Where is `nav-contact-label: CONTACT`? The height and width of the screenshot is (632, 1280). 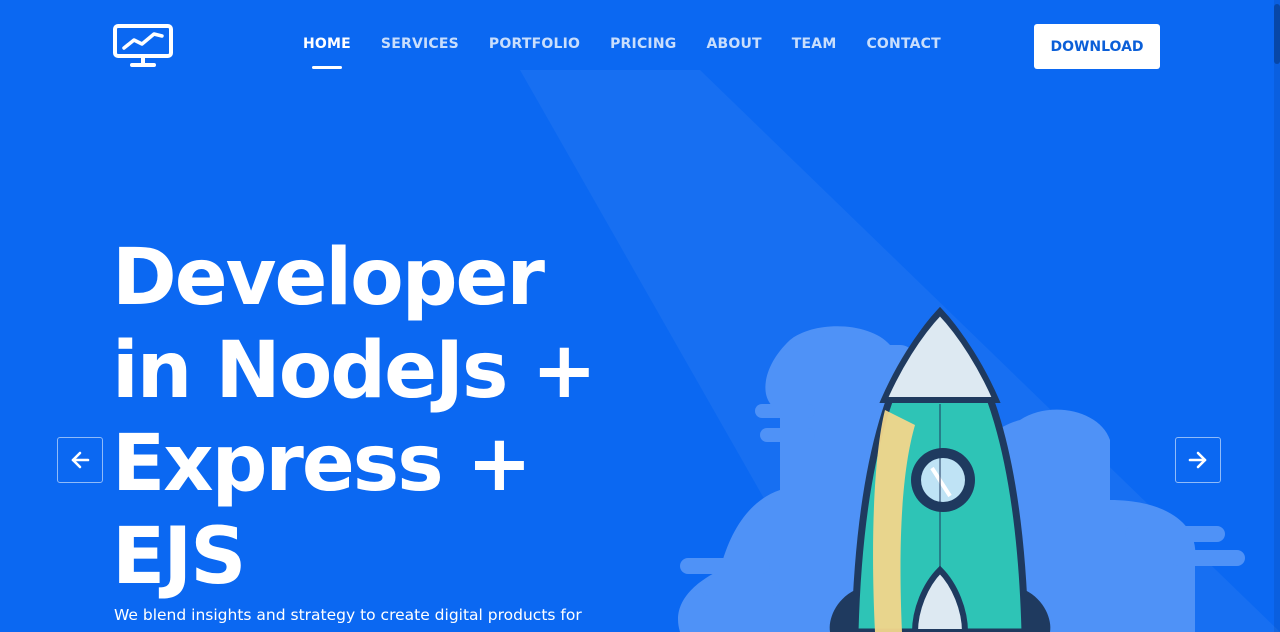 nav-contact-label: CONTACT is located at coordinates (903, 44).